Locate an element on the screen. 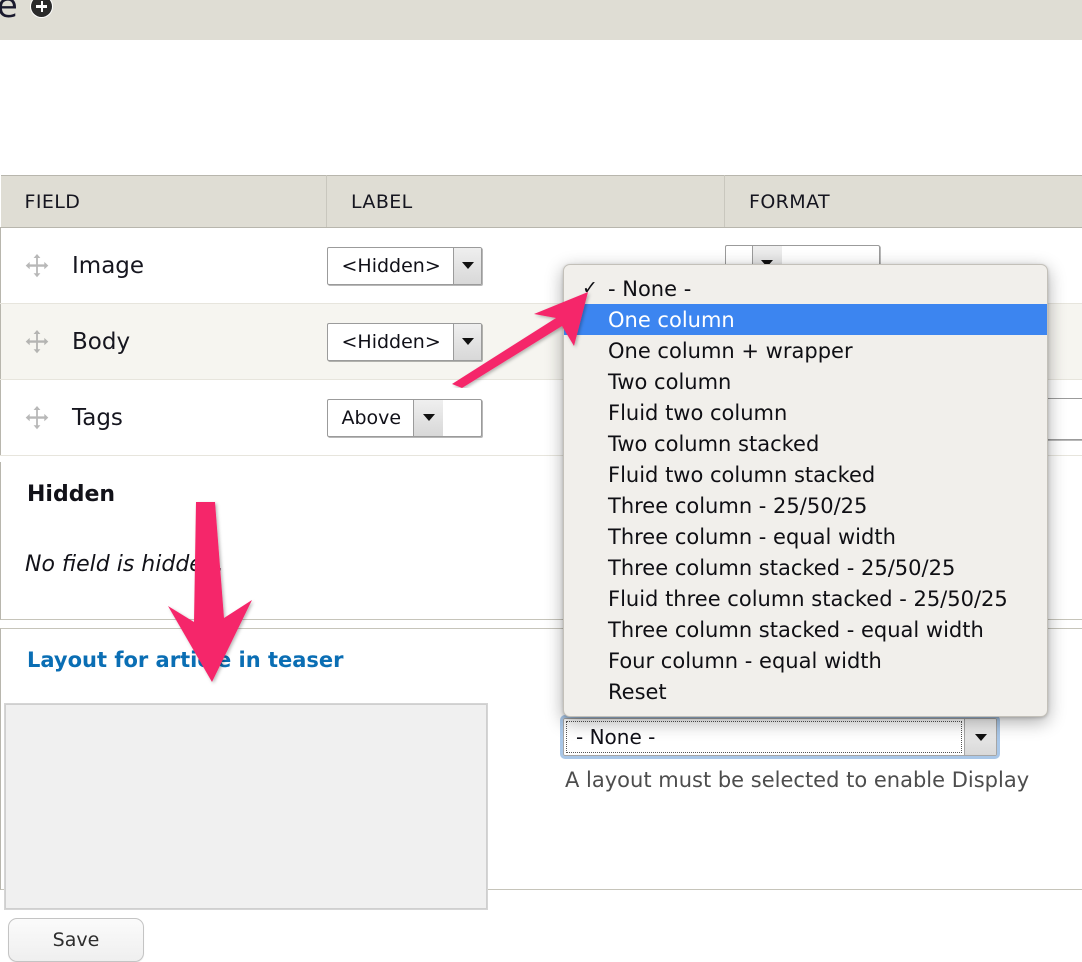  field-label-body: Body is located at coordinates (101, 342).